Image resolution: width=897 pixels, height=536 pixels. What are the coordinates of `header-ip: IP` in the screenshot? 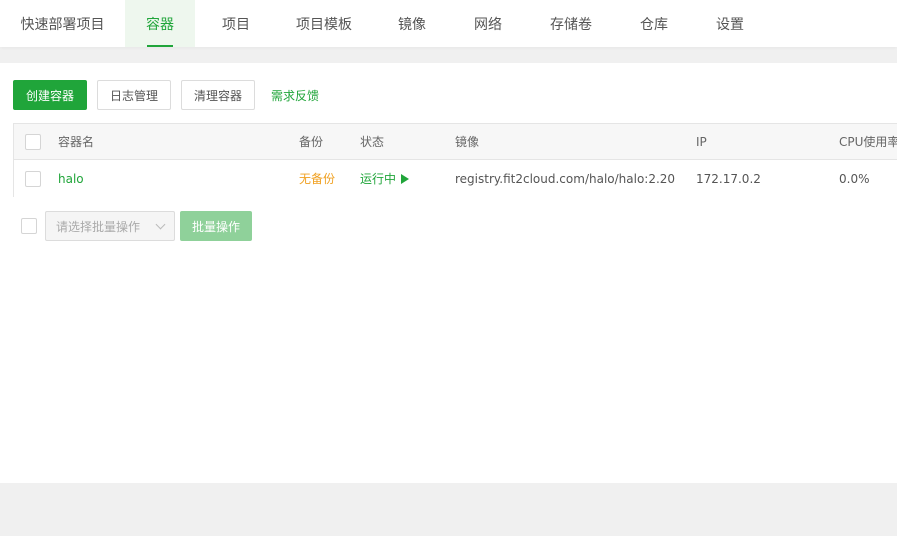 It's located at (701, 141).